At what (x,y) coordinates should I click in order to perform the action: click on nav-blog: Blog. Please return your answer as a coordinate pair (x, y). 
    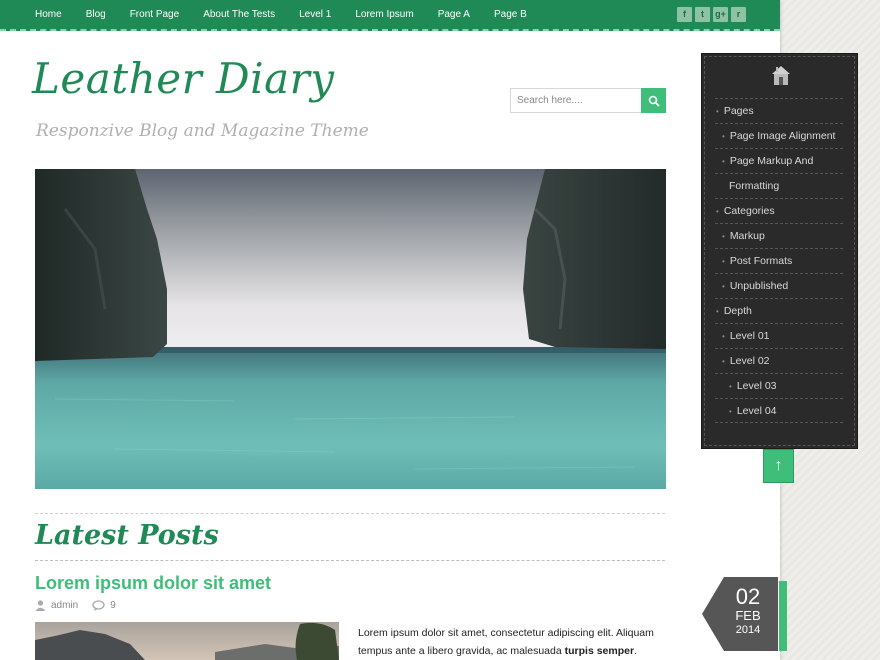
    Looking at the image, I should click on (96, 15).